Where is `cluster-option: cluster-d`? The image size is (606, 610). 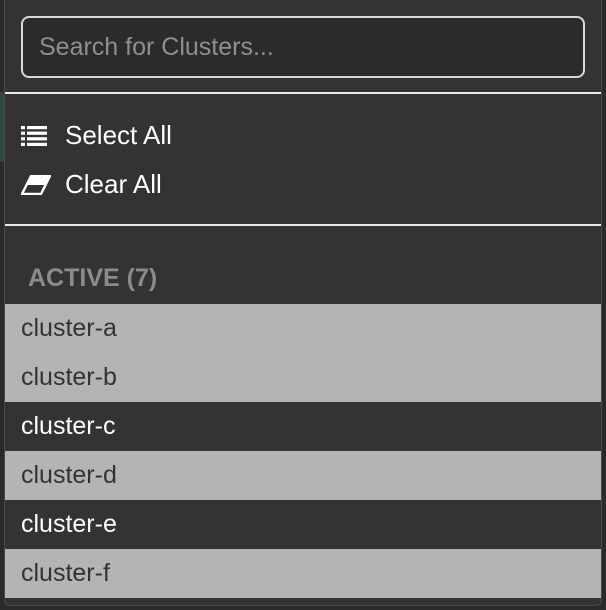
cluster-option: cluster-d is located at coordinates (303, 475).